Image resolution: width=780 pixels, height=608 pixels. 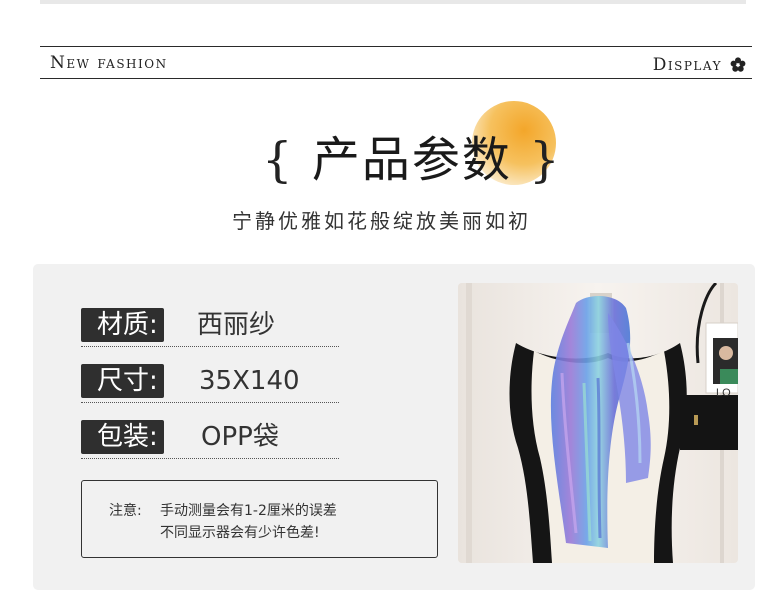 I want to click on spec-value-package: OPP袋, so click(x=240, y=437).